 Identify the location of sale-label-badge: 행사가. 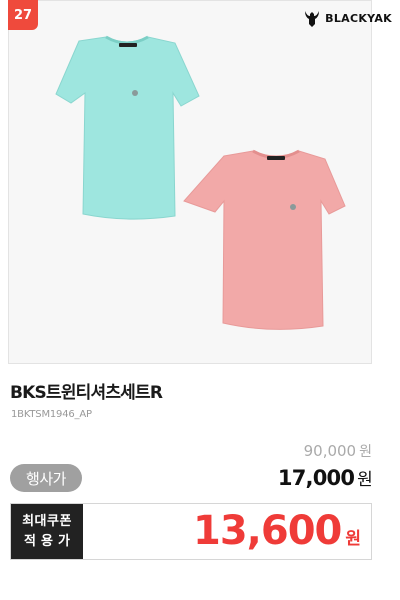
(46, 478).